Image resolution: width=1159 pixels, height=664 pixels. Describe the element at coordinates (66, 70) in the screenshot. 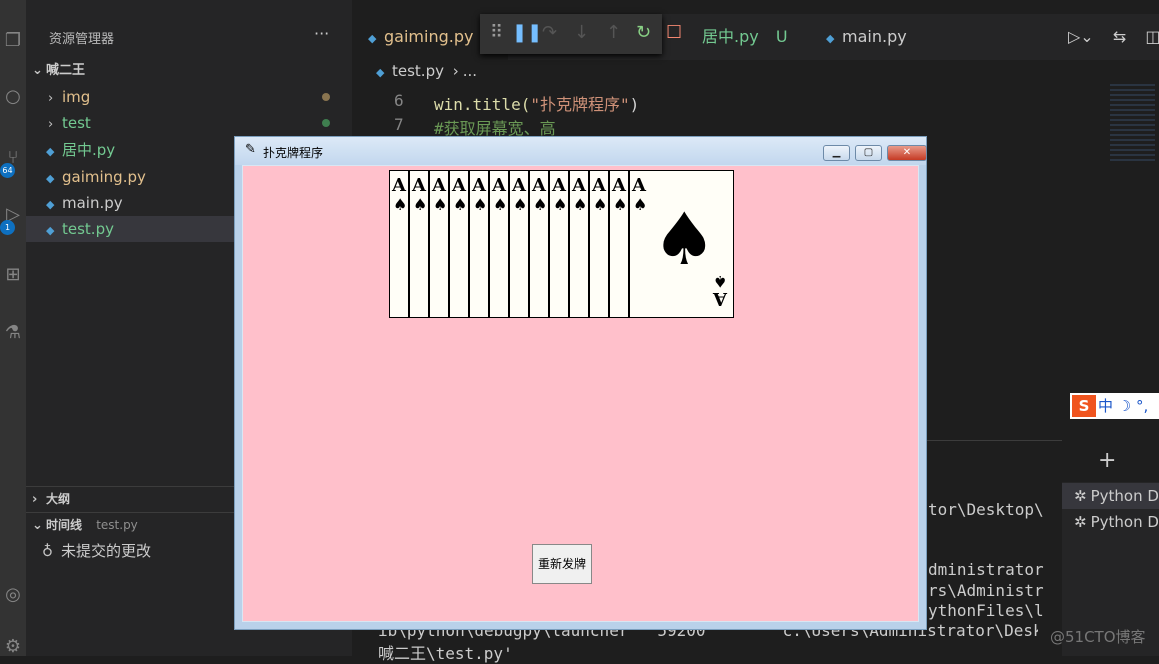

I see `root-folder-label: 喊二王` at that location.